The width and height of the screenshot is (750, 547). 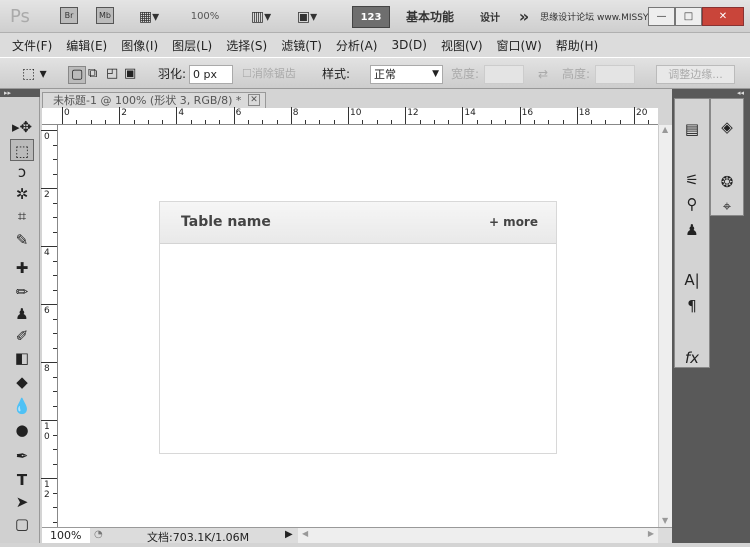 I want to click on pen-tool-icon: ✒, so click(x=22, y=456).